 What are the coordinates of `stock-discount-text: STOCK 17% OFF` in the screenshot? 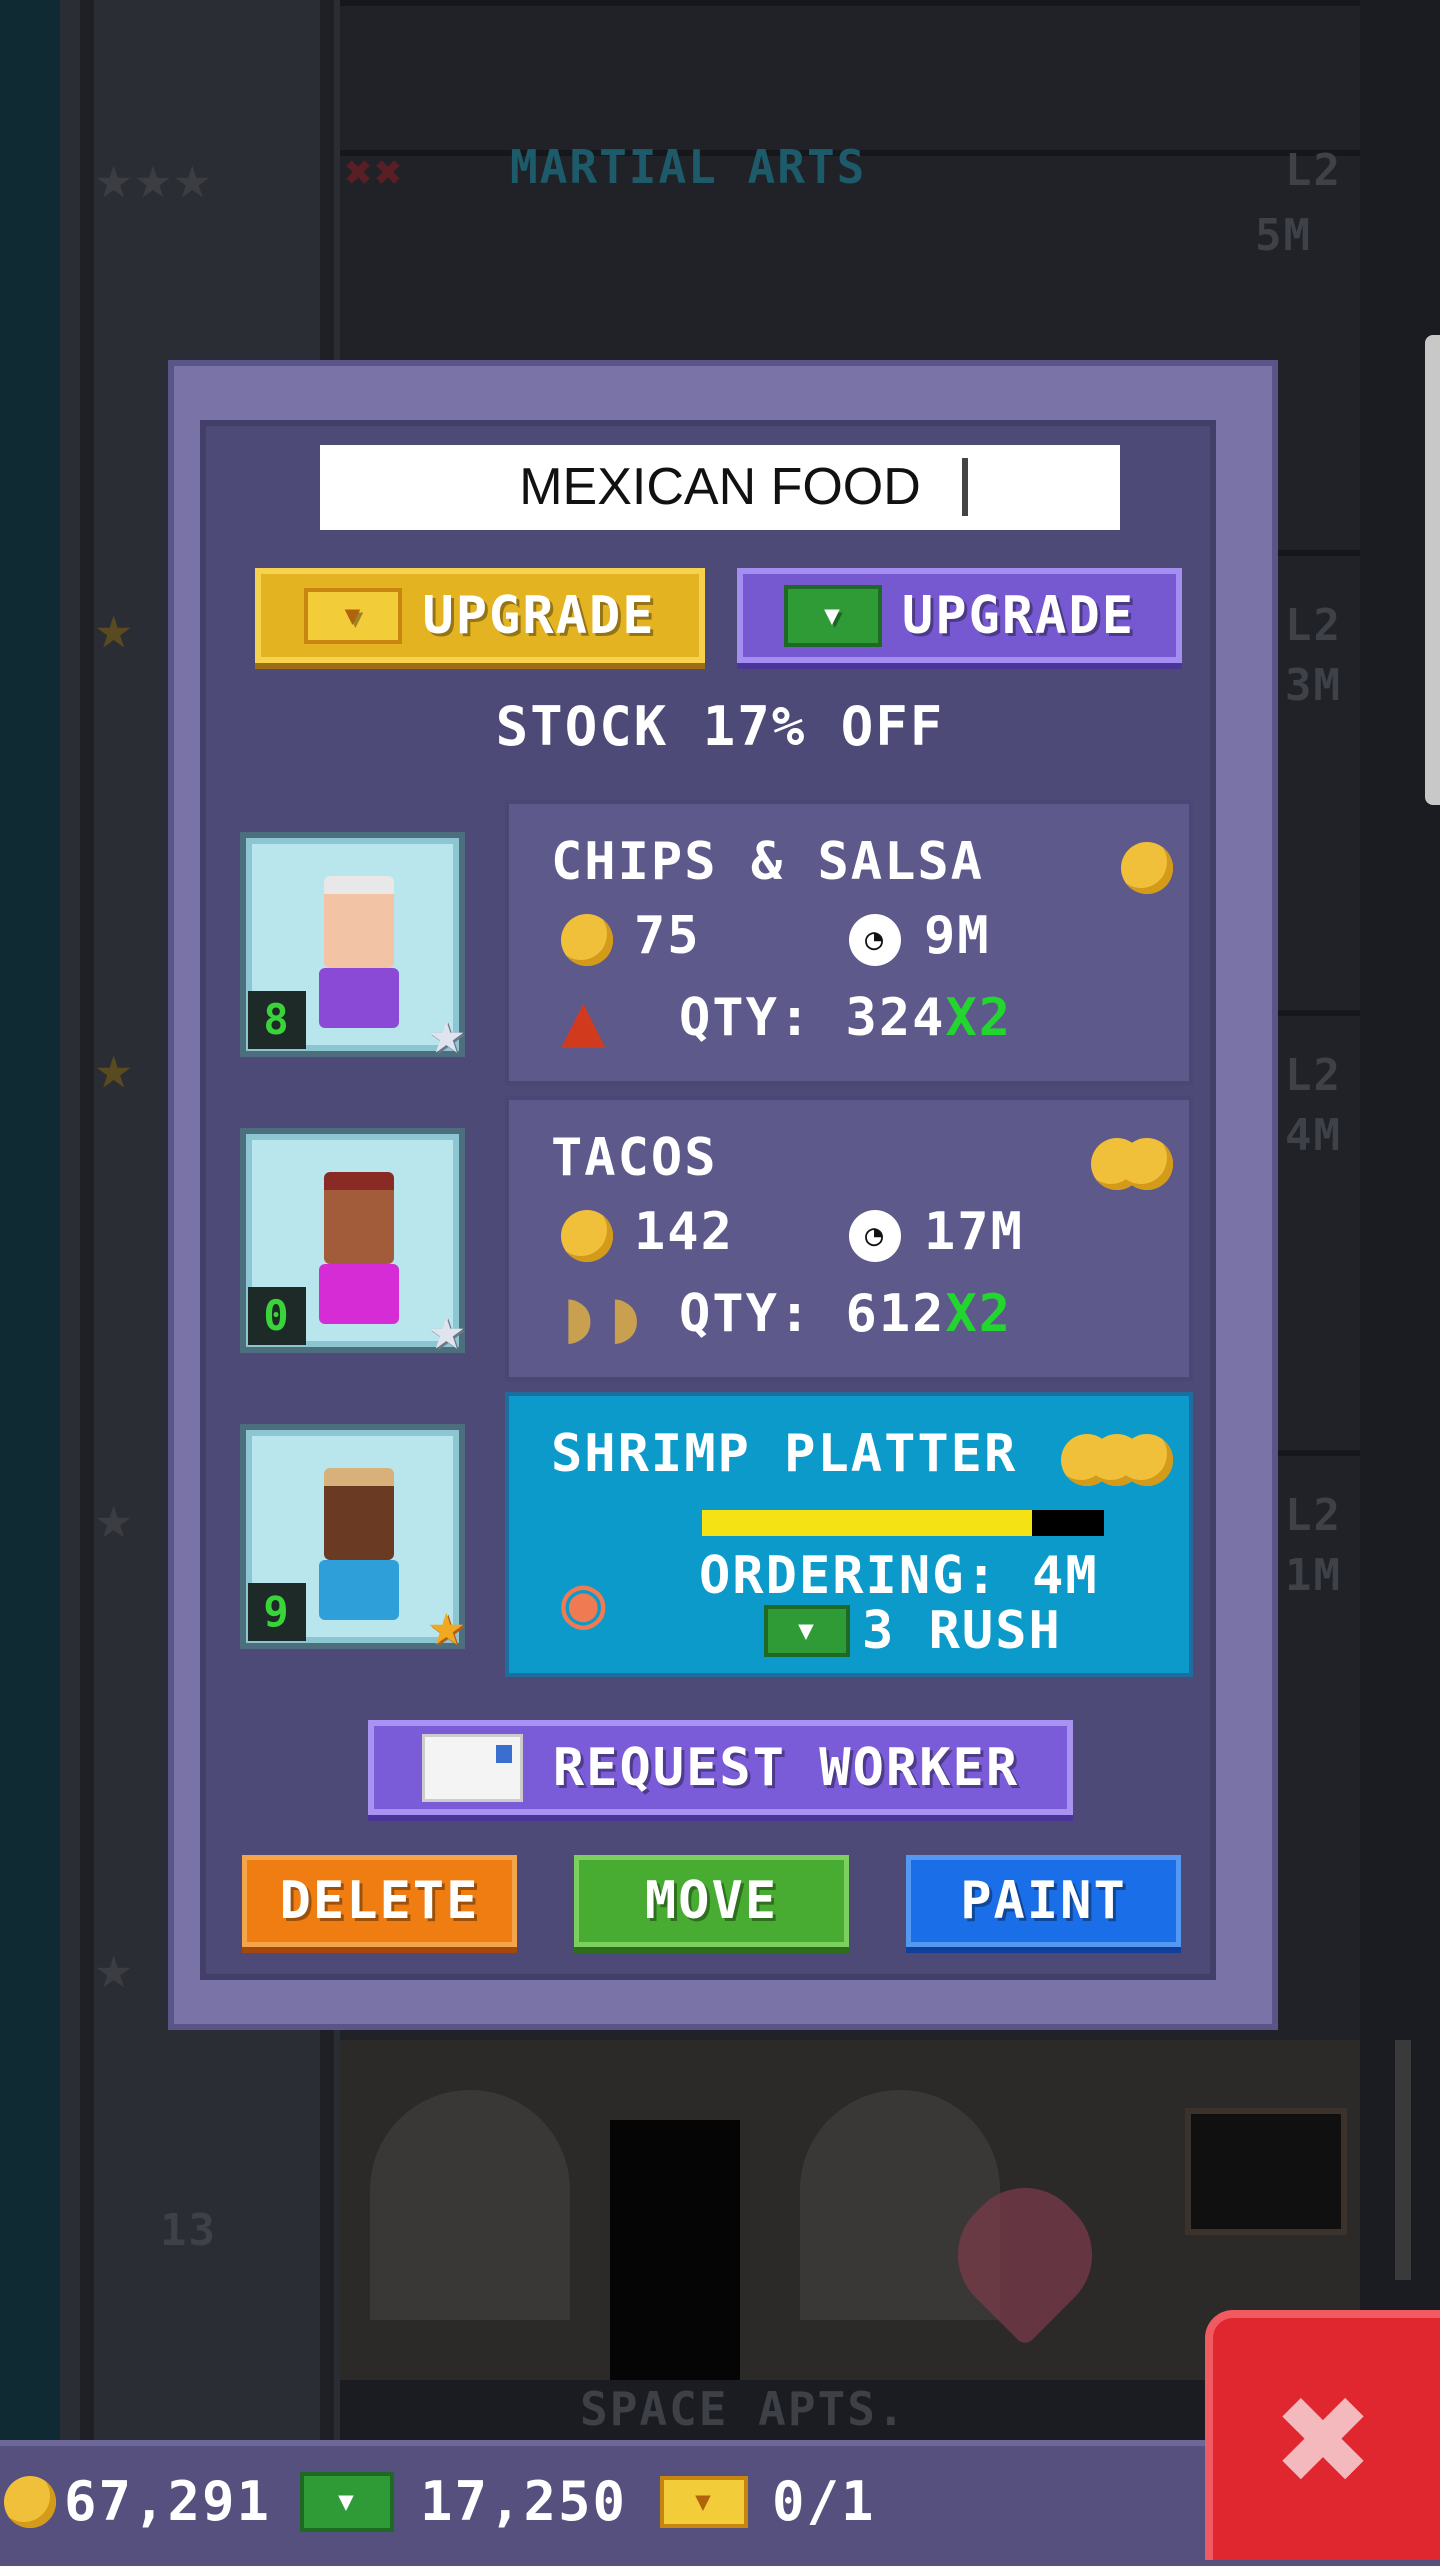 It's located at (720, 726).